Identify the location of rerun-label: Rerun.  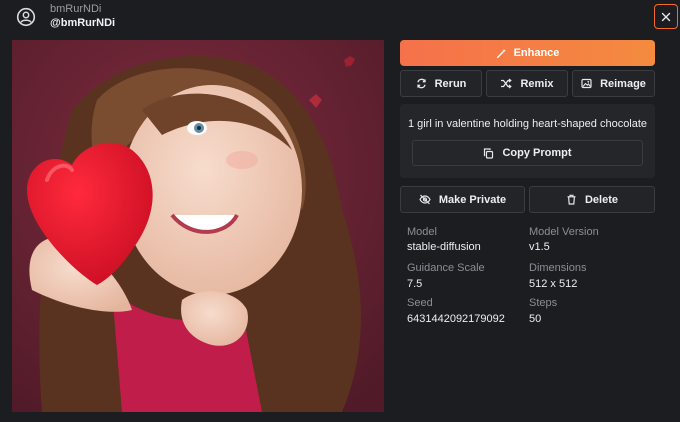
(450, 83).